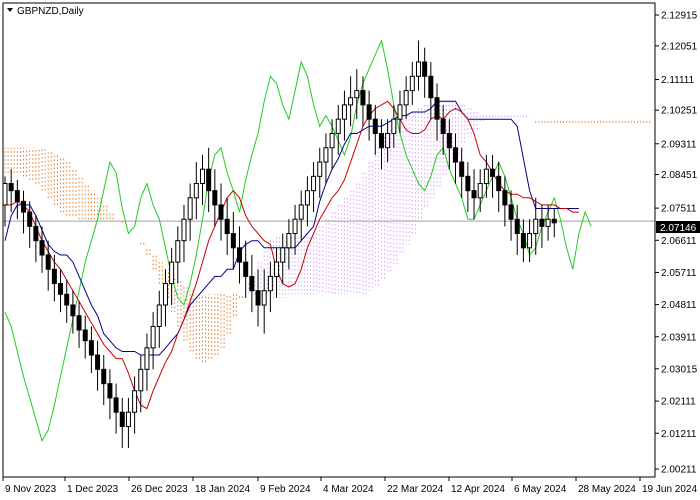  Describe the element at coordinates (679, 144) in the screenshot. I see `y-tick-label-4: 2.09311` at that location.